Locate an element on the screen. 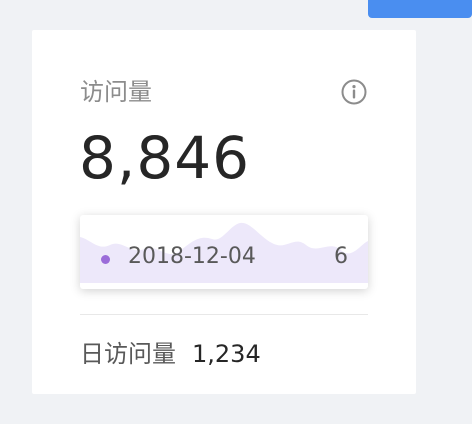 This screenshot has height=424, width=472. info-circle-icon-svg is located at coordinates (354, 92).